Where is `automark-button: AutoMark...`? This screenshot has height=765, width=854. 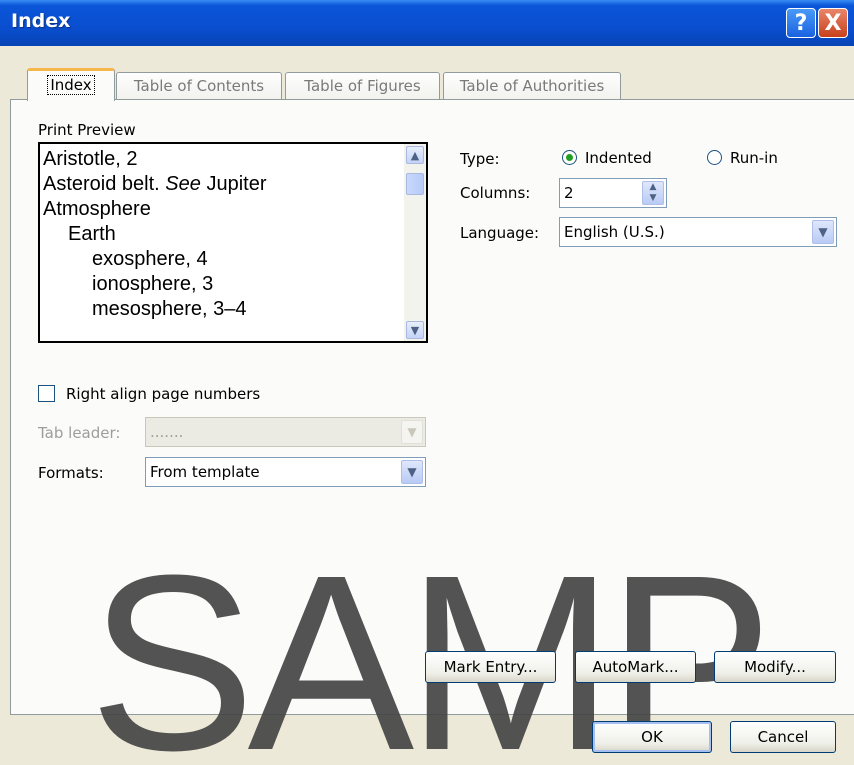
automark-button: AutoMark... is located at coordinates (635, 667).